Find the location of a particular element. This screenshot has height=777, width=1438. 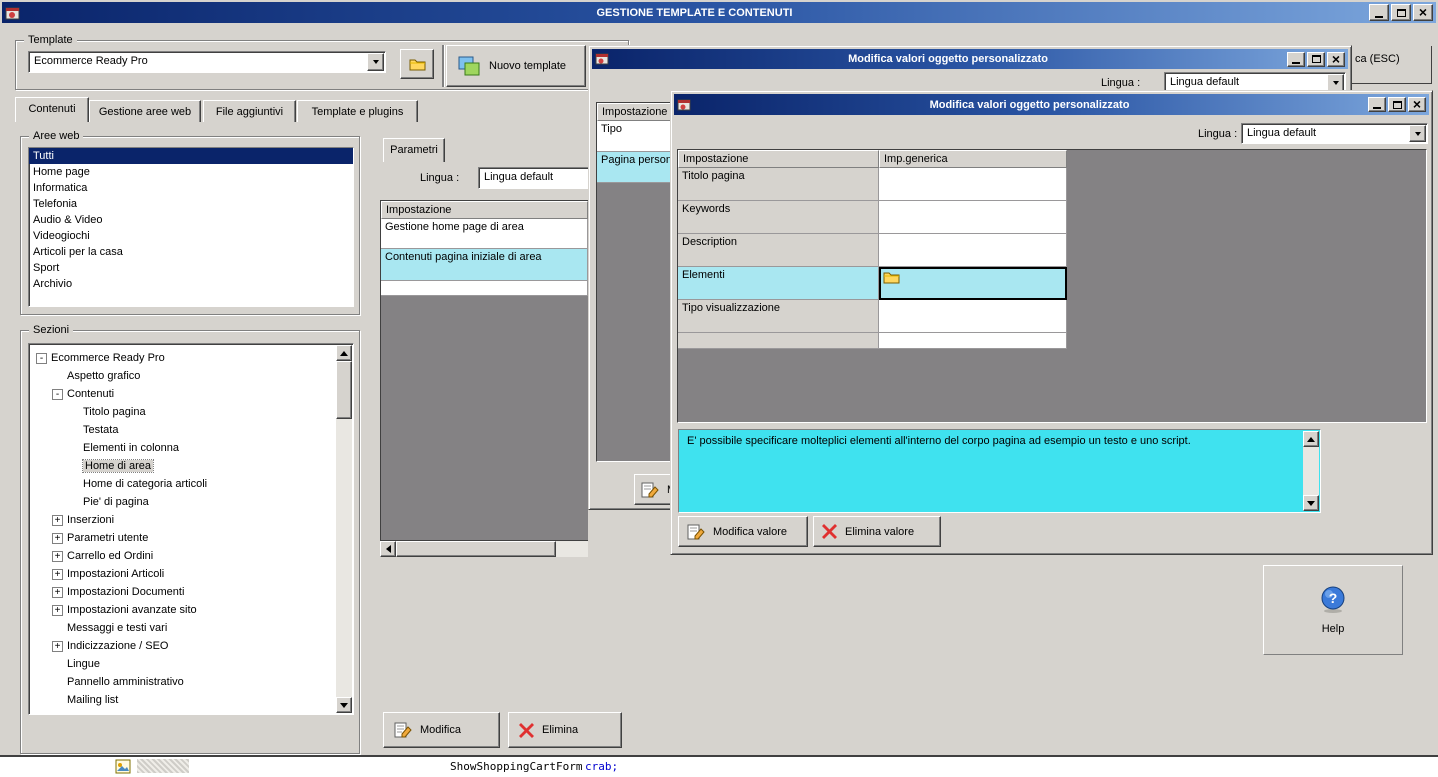

table-row: Titolo pagina is located at coordinates (872, 184).